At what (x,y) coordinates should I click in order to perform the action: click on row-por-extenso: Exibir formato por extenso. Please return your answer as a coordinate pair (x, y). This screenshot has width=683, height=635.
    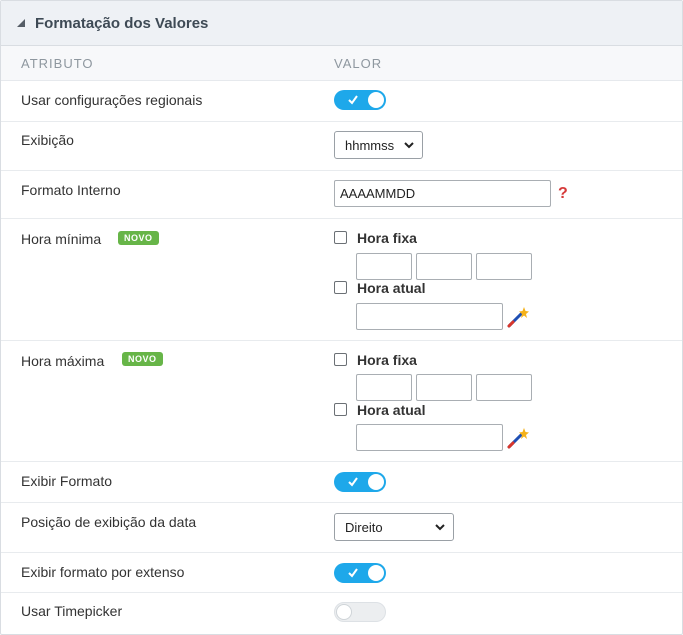
    Looking at the image, I should click on (341, 573).